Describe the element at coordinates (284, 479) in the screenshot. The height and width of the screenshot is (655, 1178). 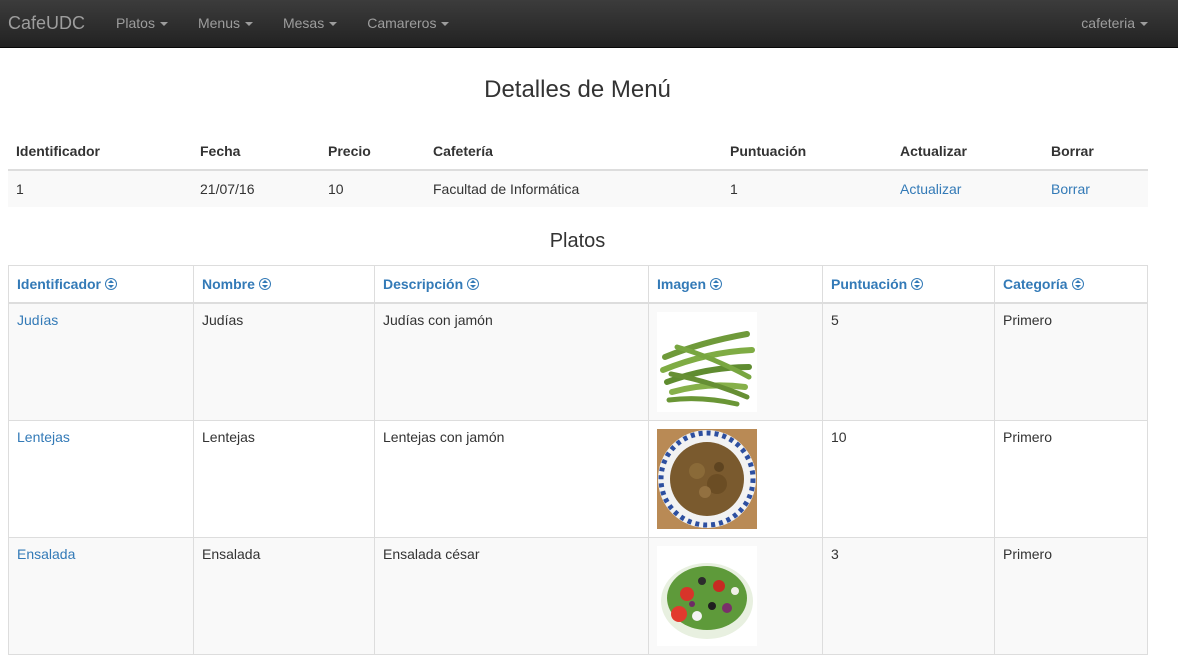
I see `plato-nombre: Lentejas` at that location.